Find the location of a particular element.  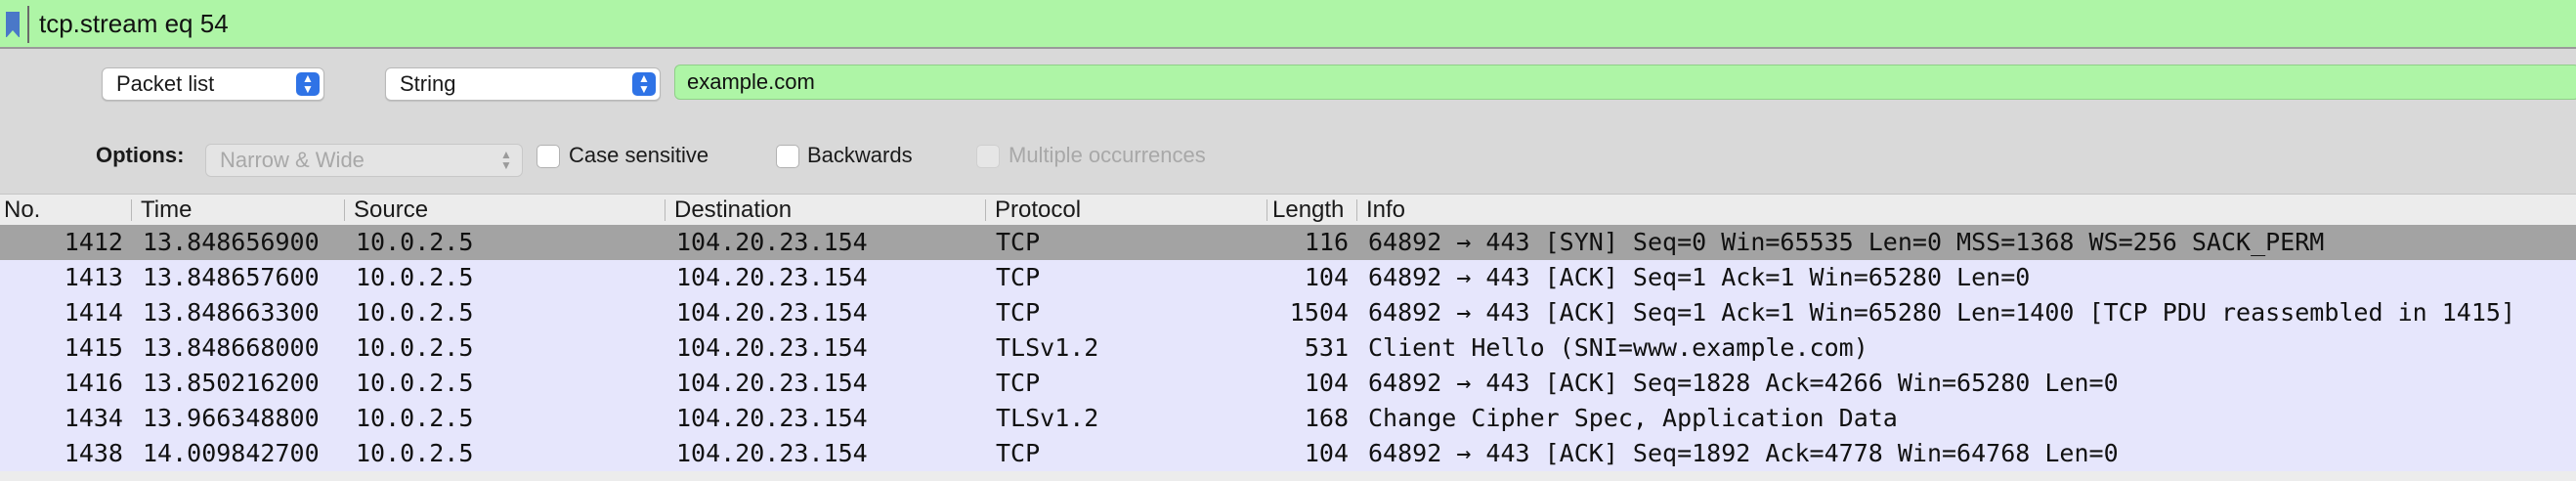

cell-time: 13.848656900 is located at coordinates (232, 242).